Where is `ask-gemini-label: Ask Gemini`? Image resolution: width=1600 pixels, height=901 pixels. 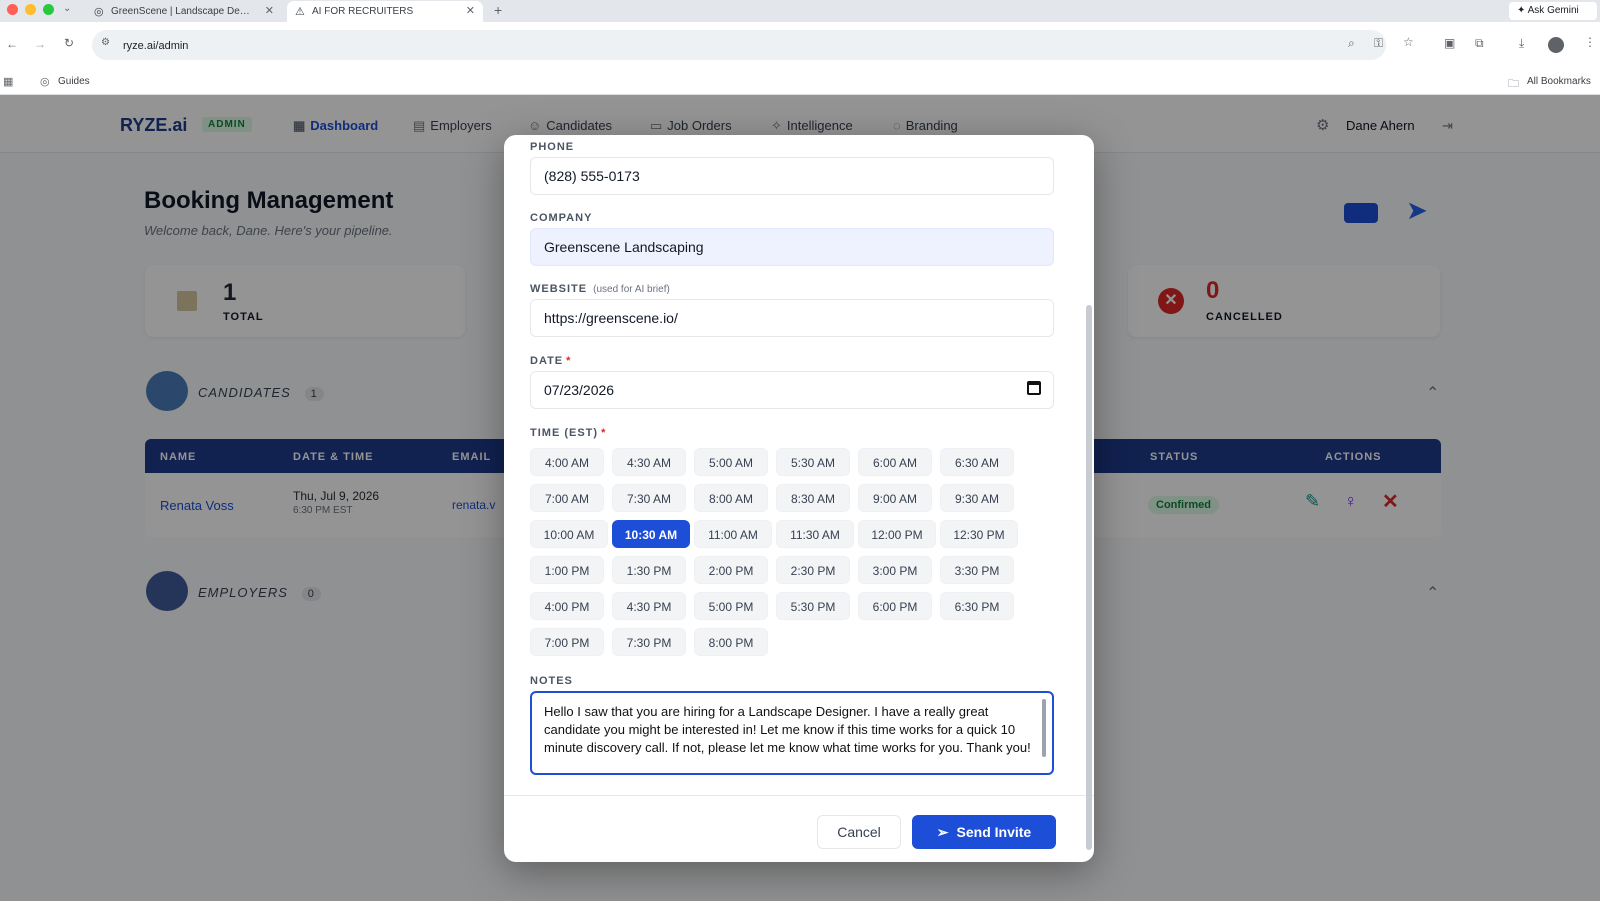
ask-gemini-label: Ask Gemini is located at coordinates (1553, 10).